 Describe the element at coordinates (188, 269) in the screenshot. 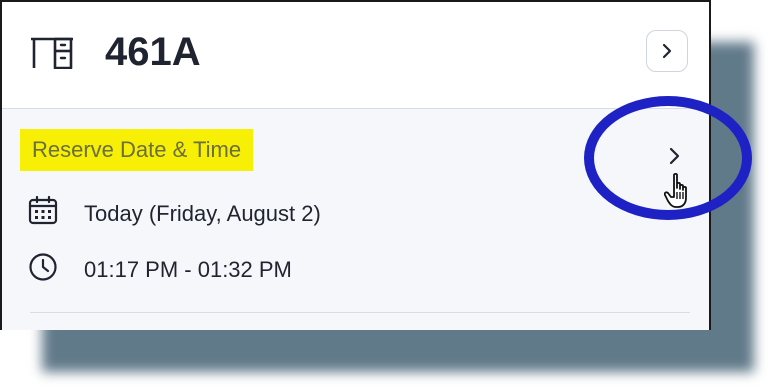

I see `reserve-time-text: 01:17 PM - 01:32 PM` at that location.